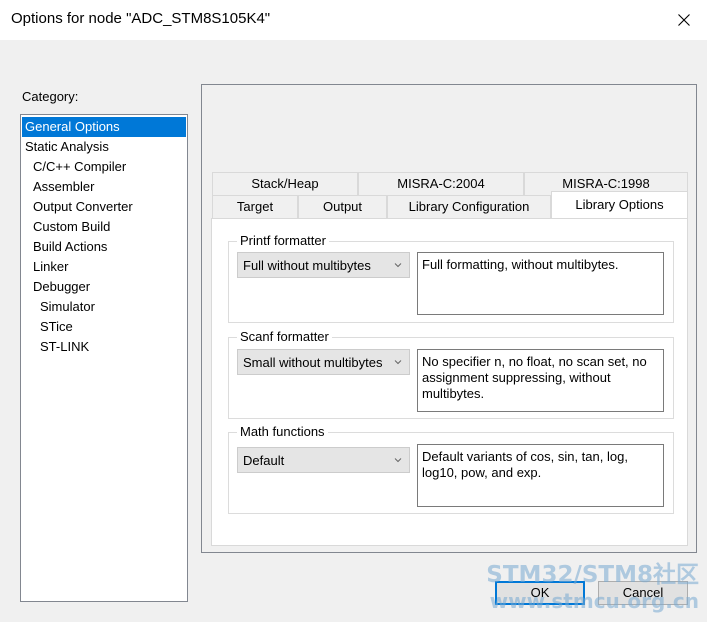 This screenshot has width=707, height=622. What do you see at coordinates (104, 267) in the screenshot?
I see `category-item-linker: Linker` at bounding box center [104, 267].